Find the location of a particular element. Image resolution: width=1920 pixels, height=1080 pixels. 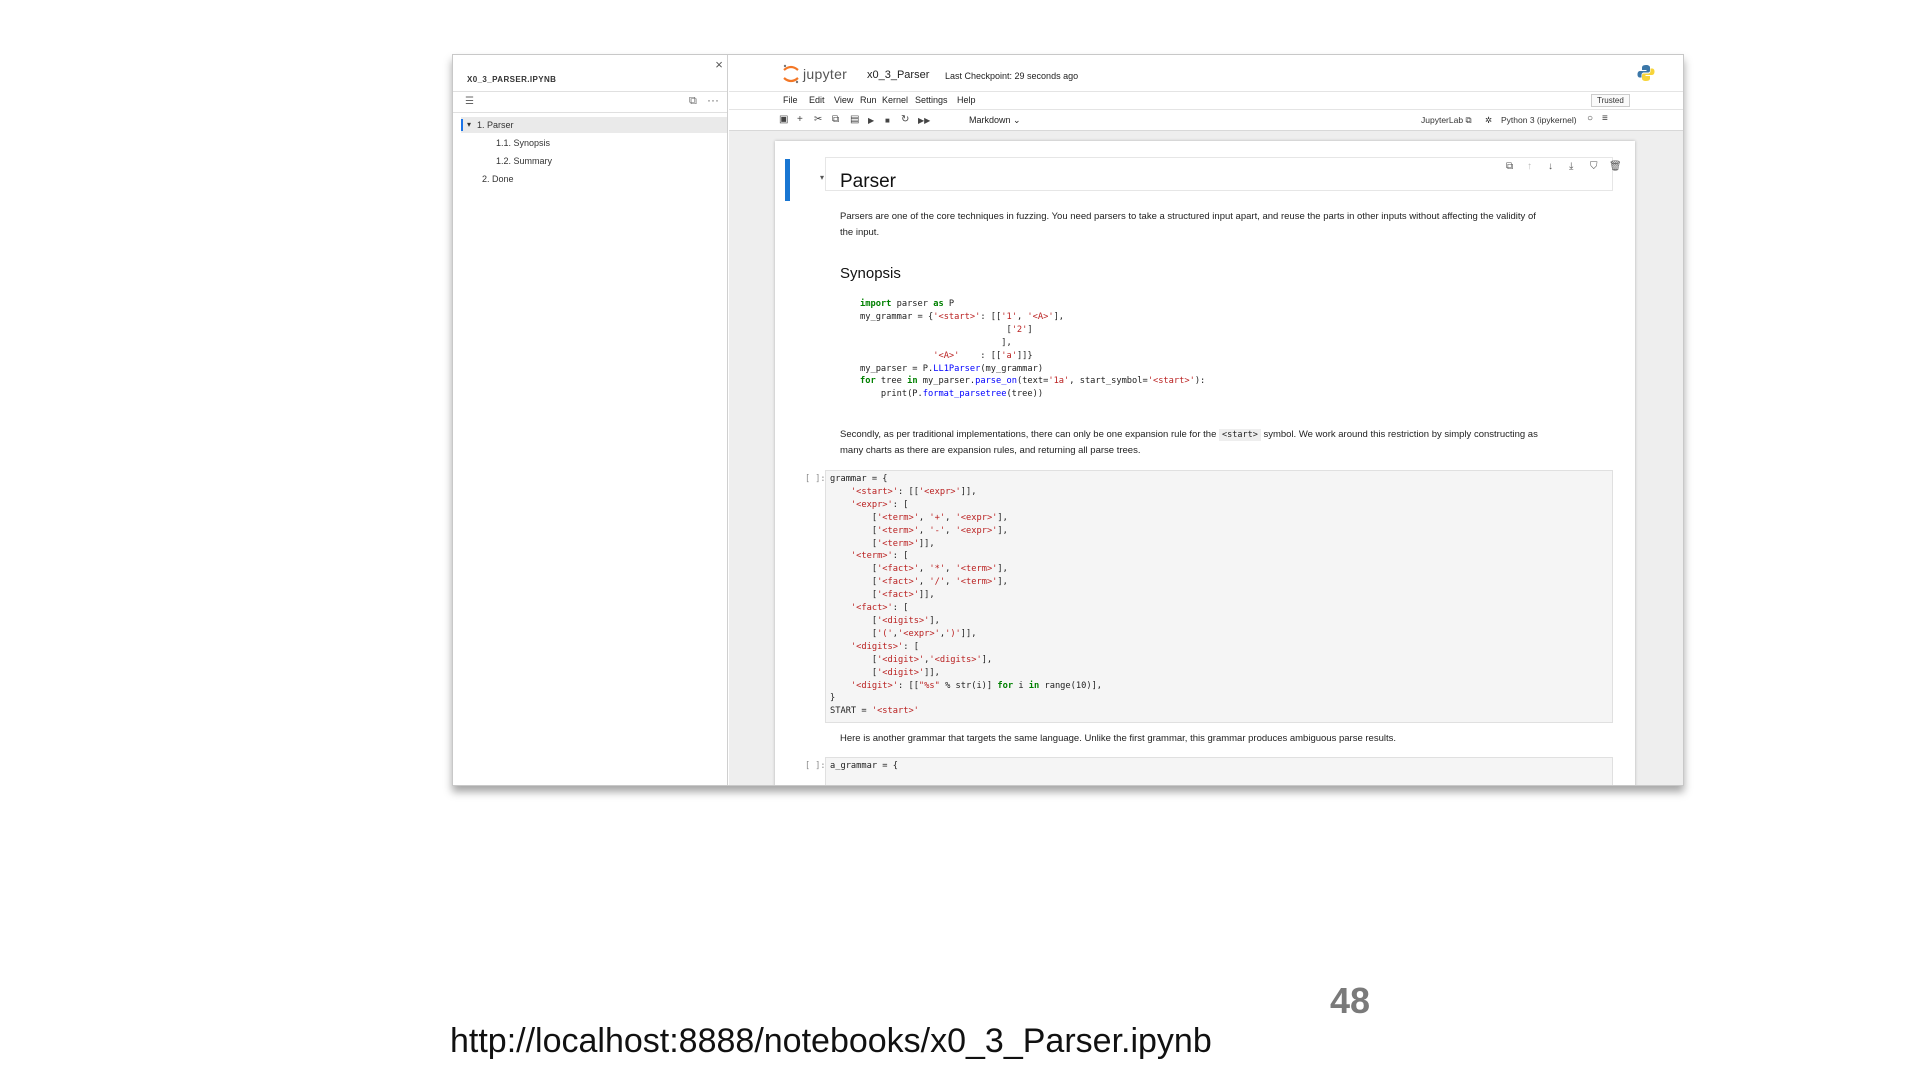

paste-icon: ▤ is located at coordinates (854, 119).